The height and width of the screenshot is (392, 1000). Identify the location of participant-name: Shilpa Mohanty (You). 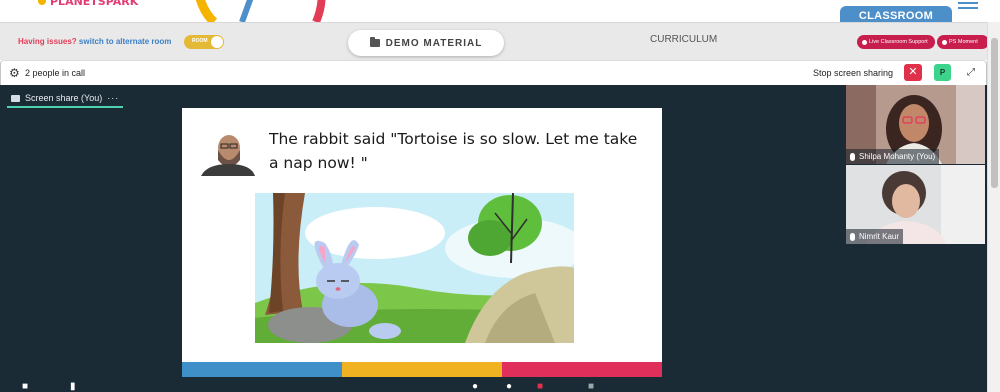
(897, 156).